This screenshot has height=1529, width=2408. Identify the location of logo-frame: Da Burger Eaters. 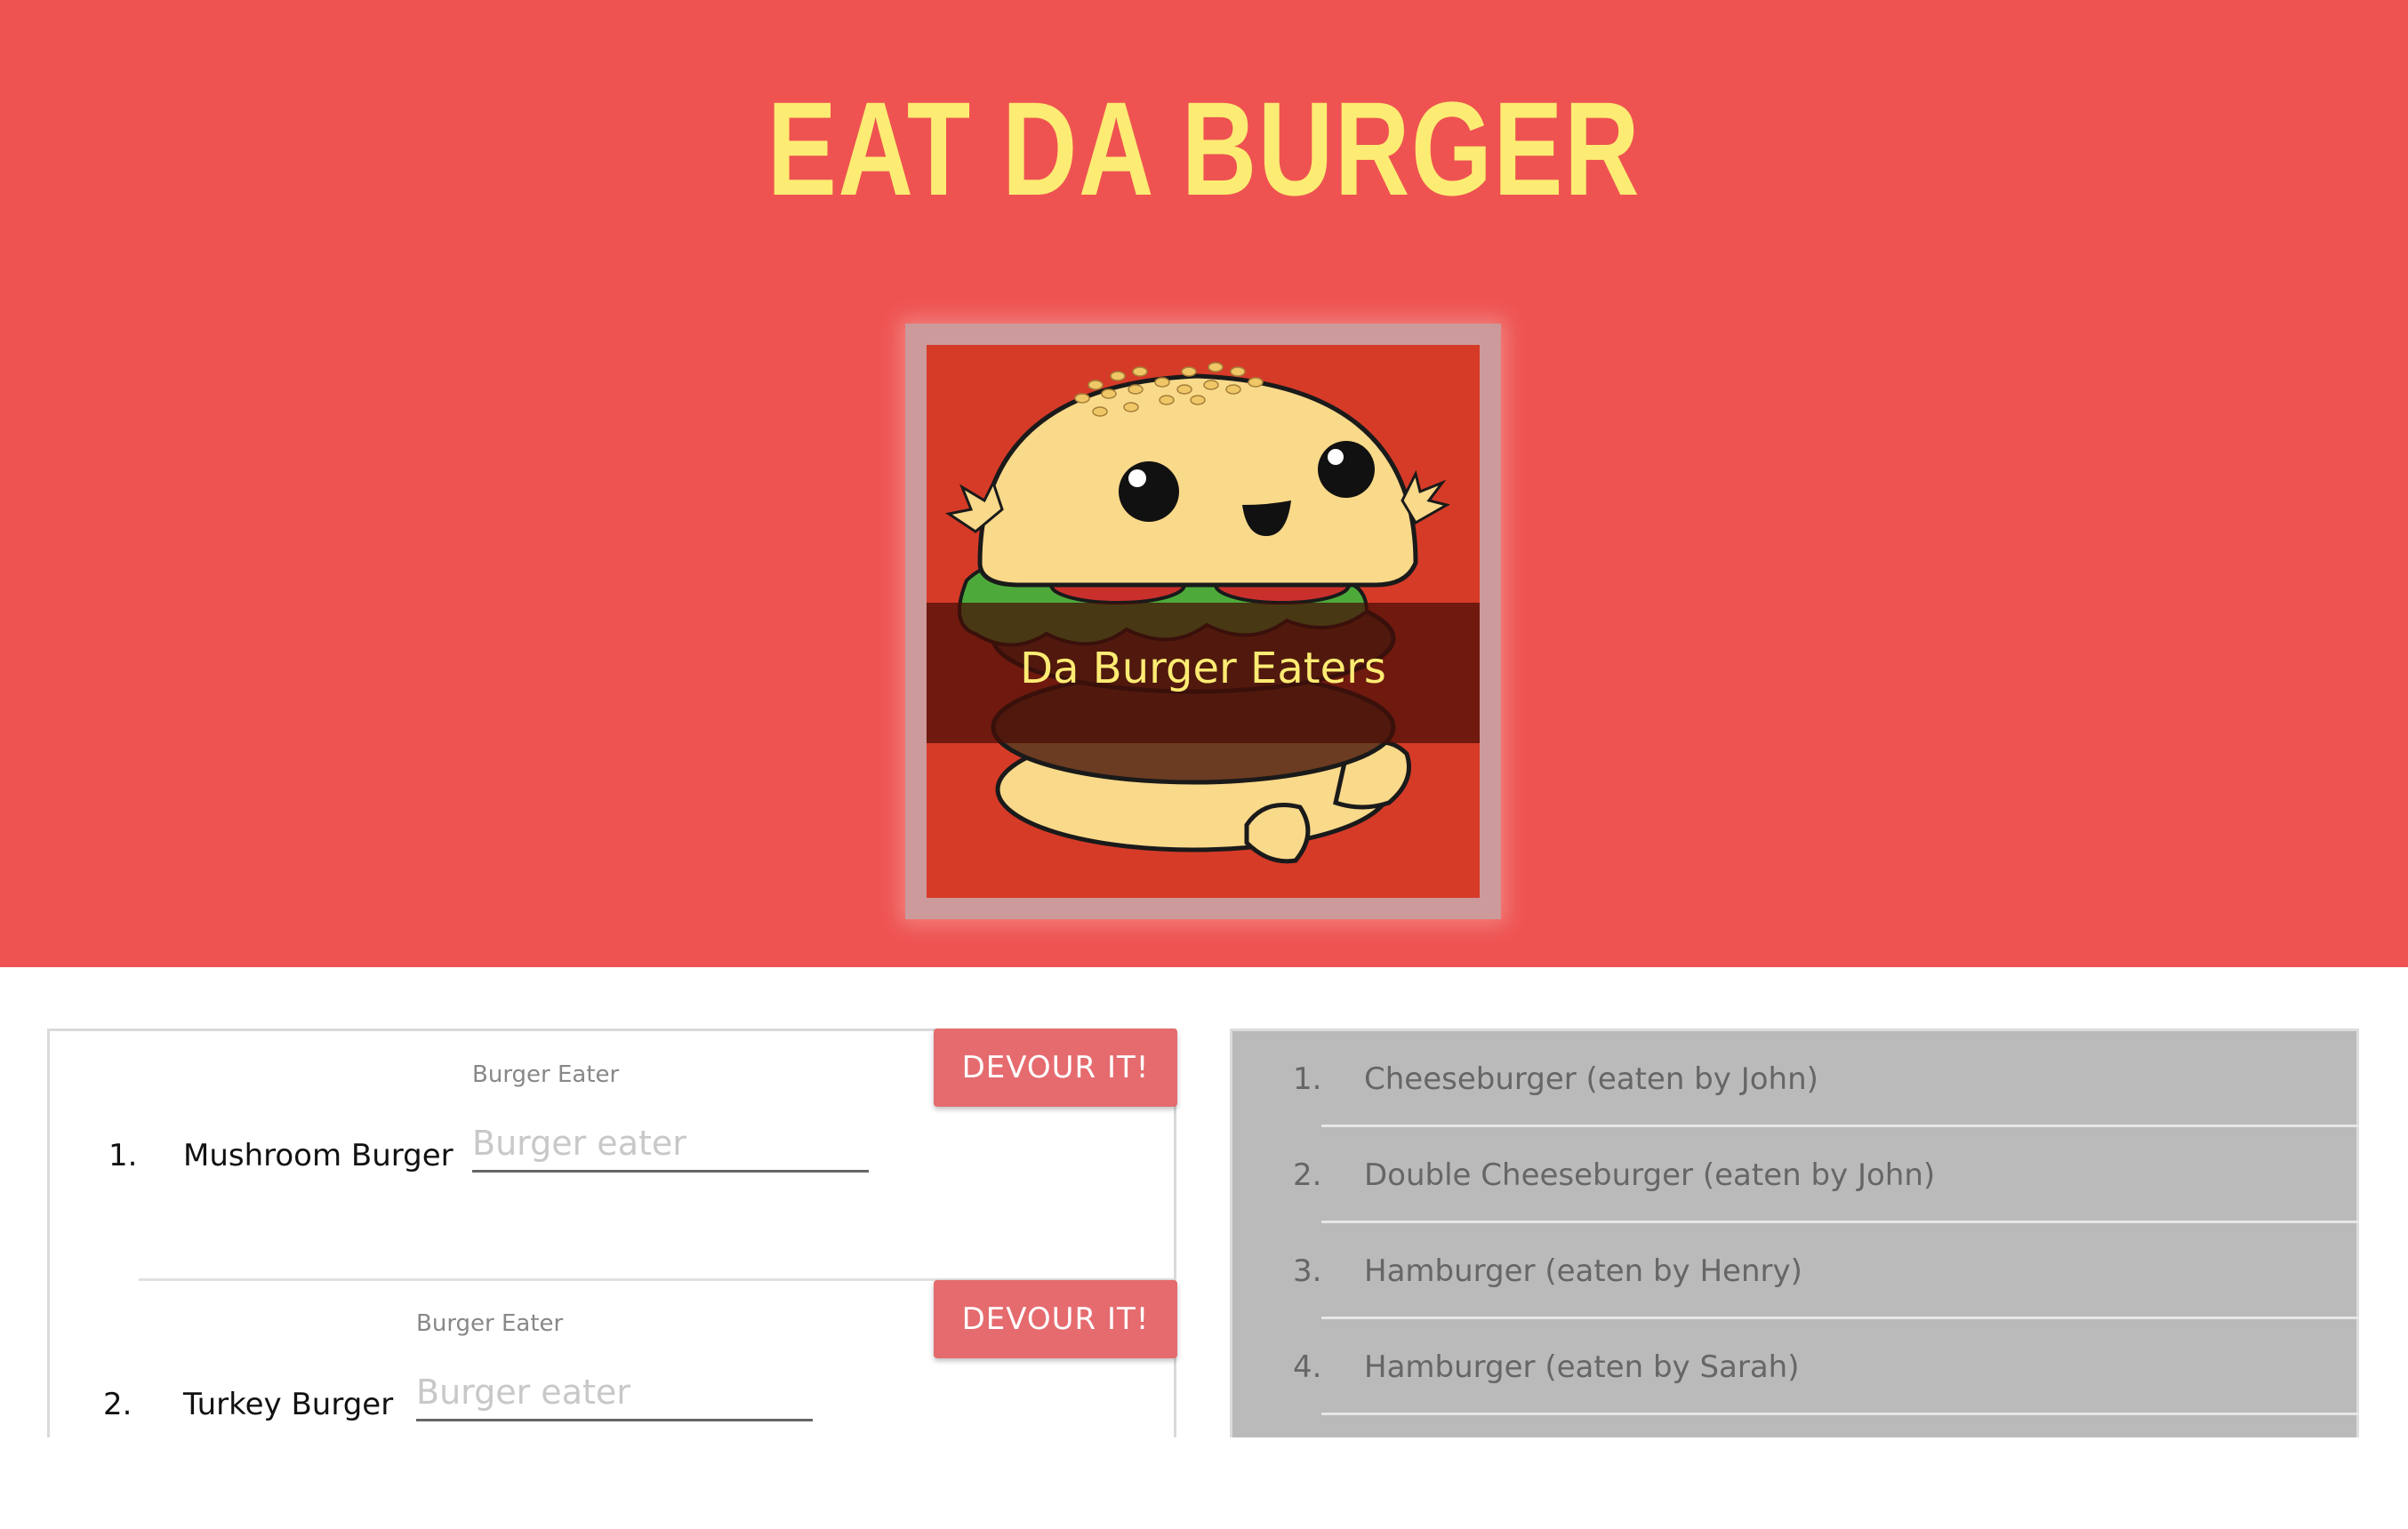
(1203, 621).